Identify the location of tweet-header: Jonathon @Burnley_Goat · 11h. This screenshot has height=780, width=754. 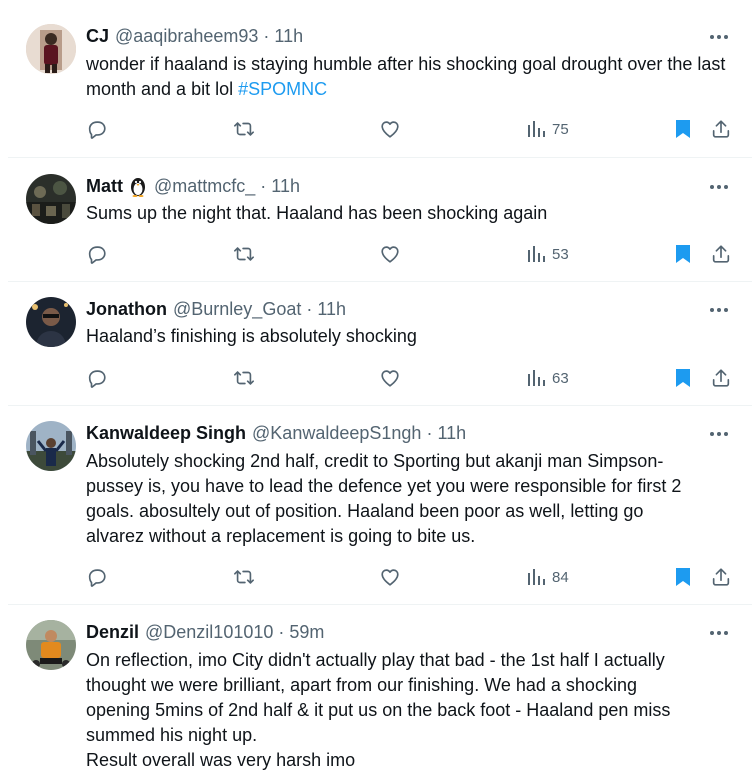
(216, 309).